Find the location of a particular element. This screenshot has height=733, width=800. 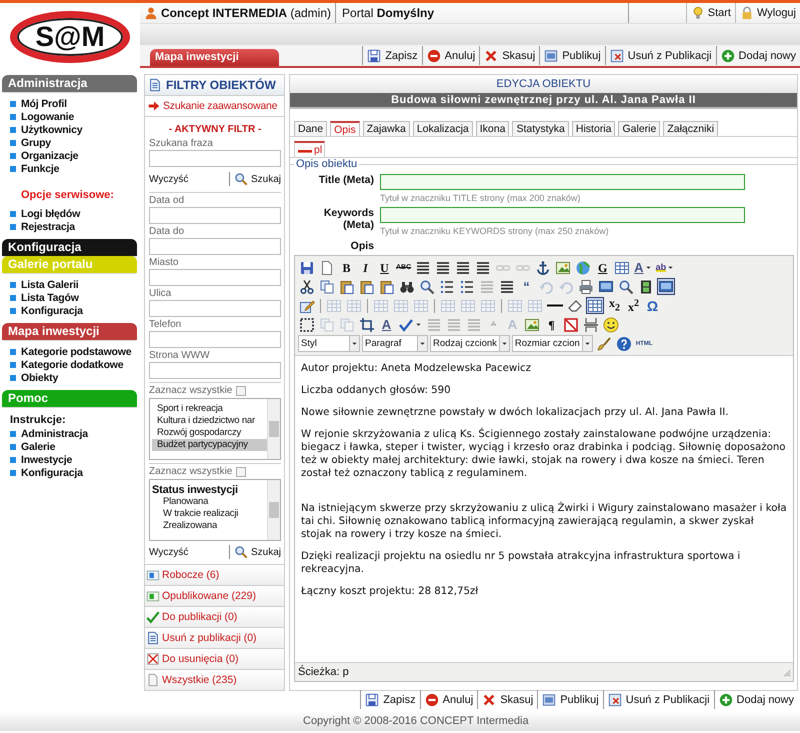

tab: Załączniki is located at coordinates (690, 128).